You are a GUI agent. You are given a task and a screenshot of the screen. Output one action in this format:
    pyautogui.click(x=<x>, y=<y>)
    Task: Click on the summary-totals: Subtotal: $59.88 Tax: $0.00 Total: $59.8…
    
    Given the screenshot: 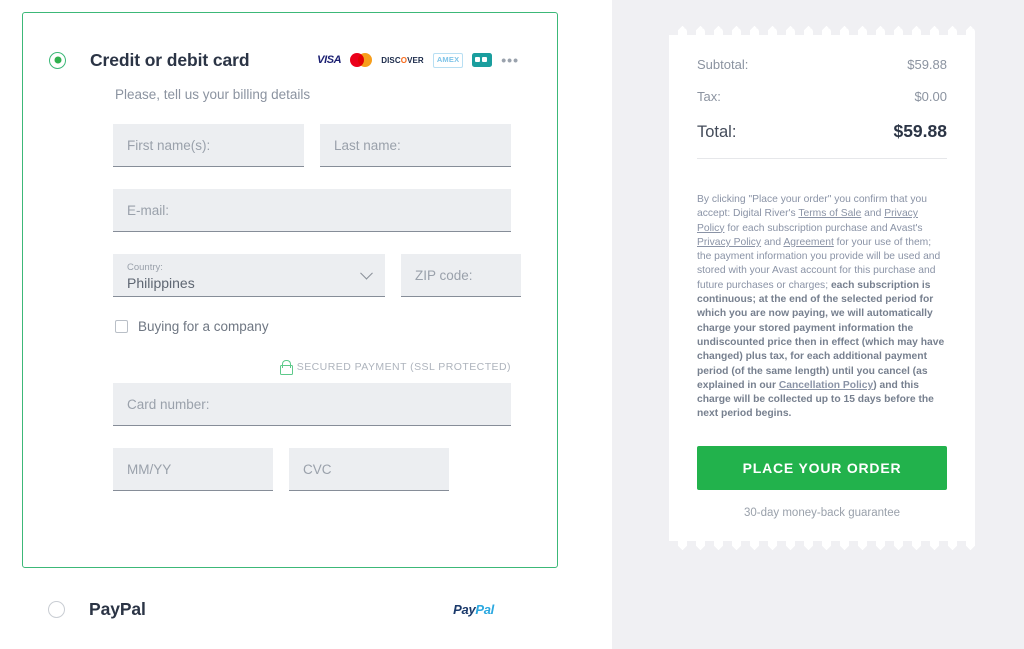 What is the action you would take?
    pyautogui.click(x=822, y=105)
    